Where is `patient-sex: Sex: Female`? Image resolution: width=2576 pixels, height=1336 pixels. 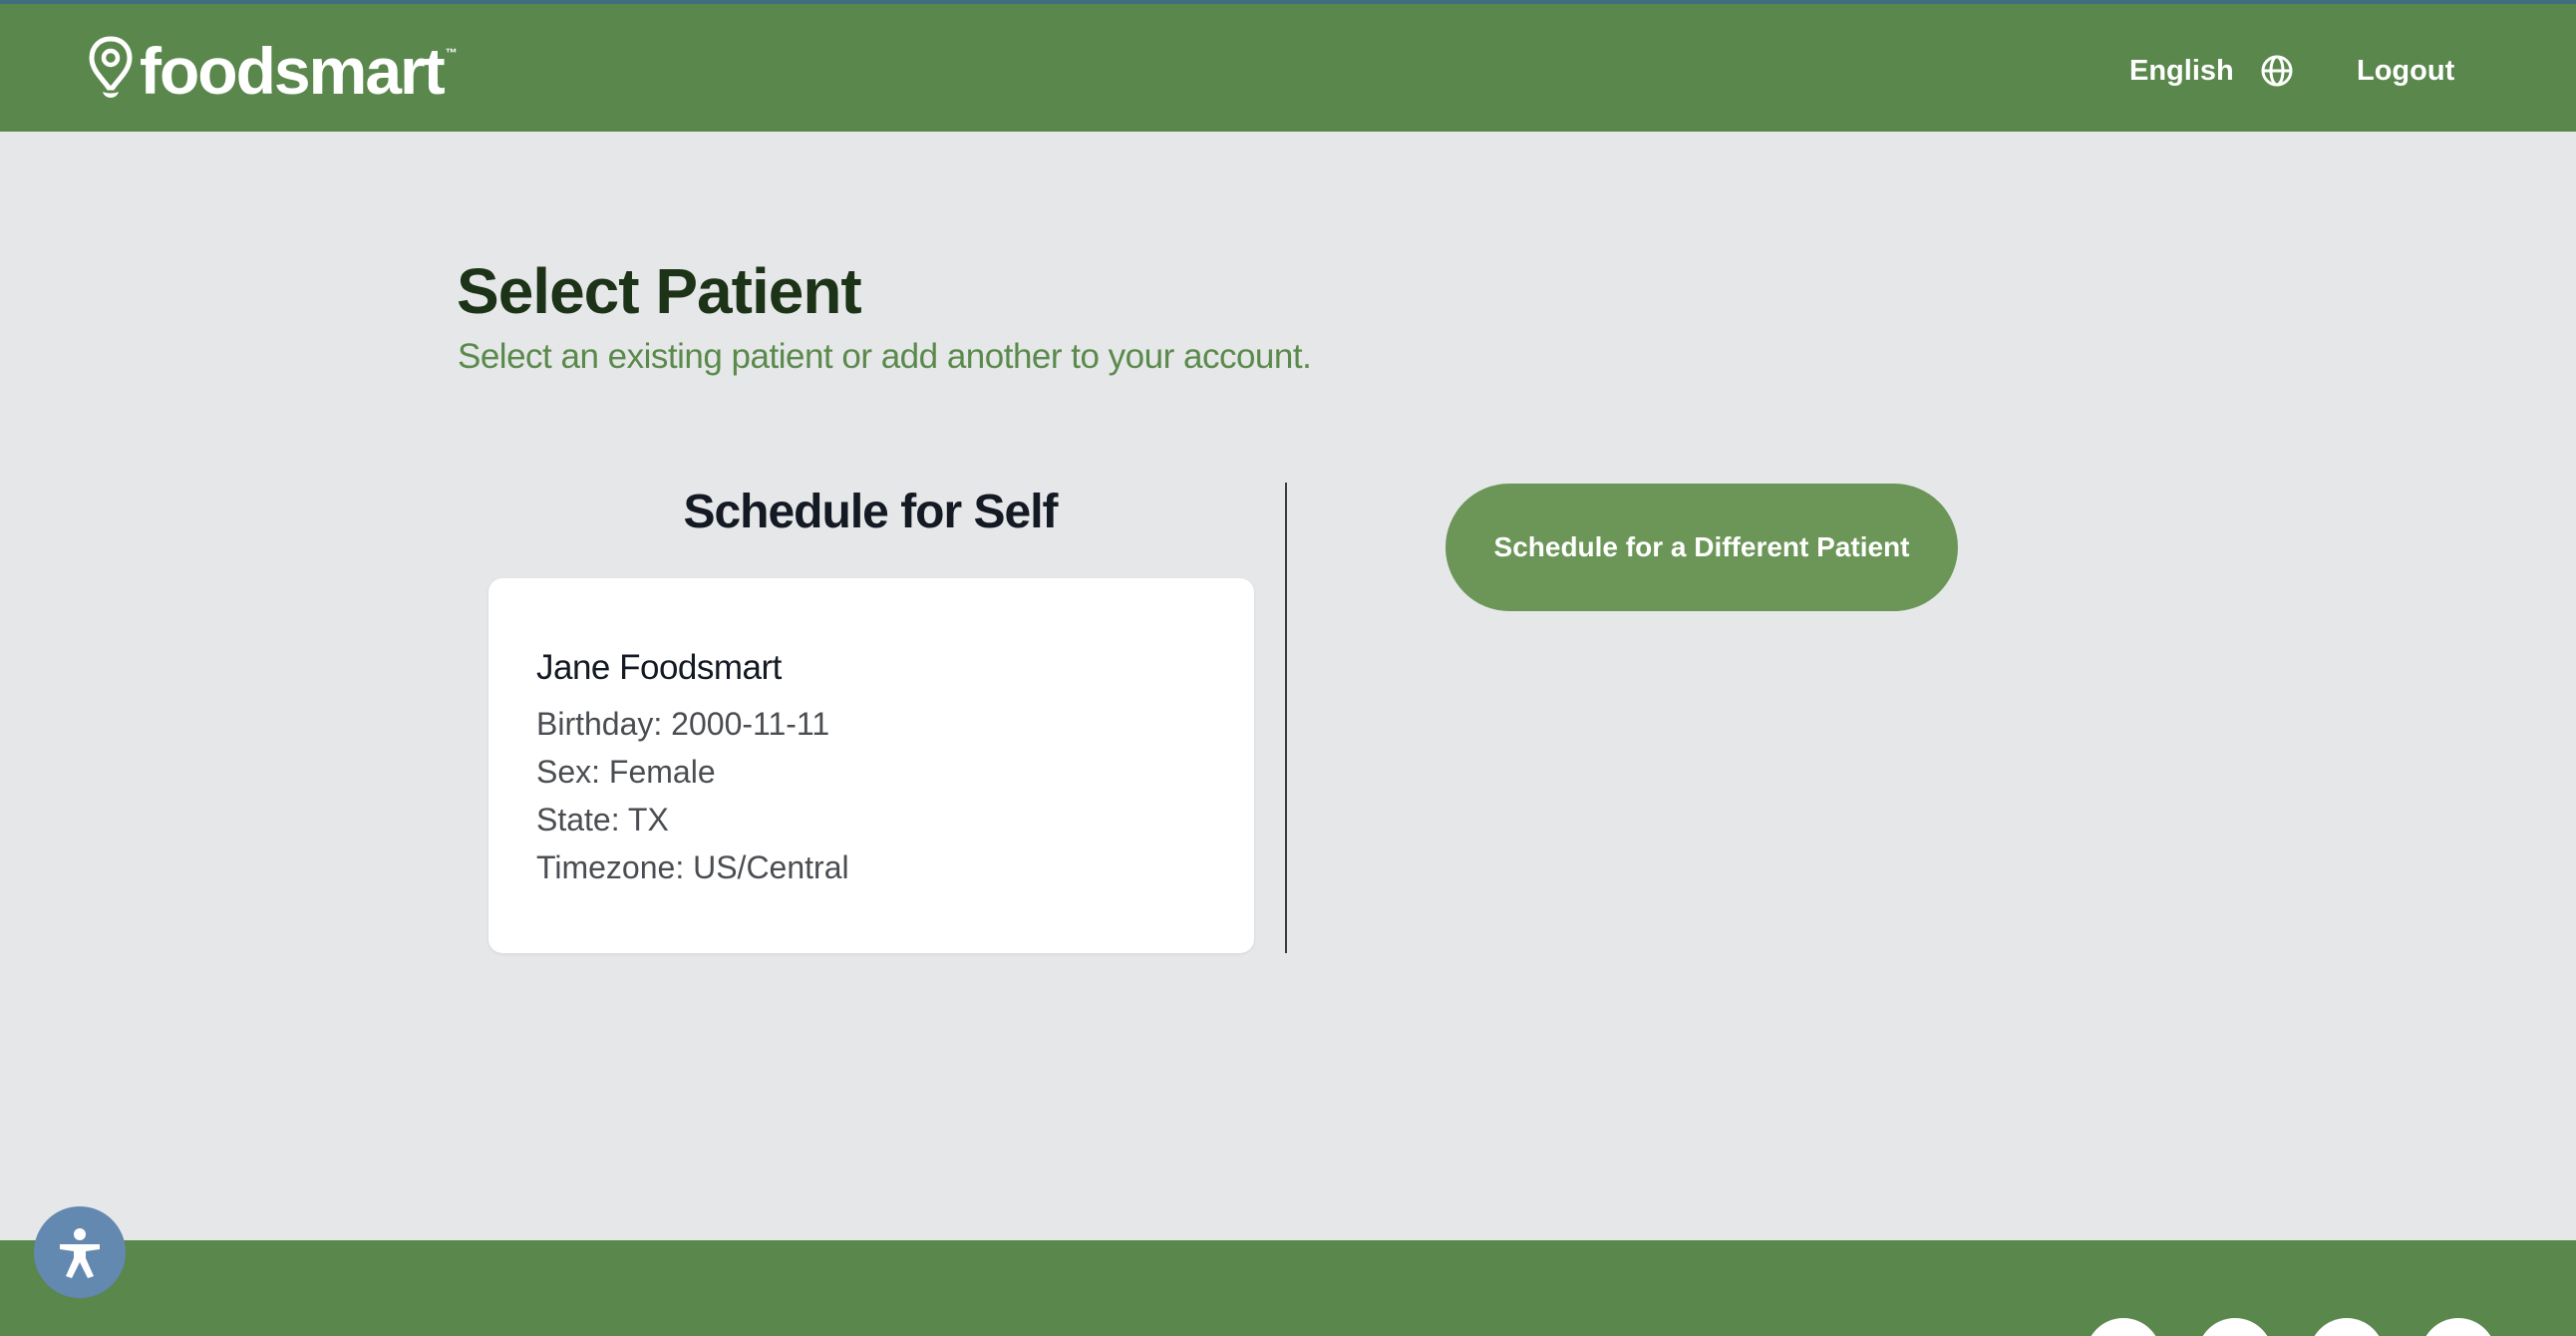
patient-sex: Sex: Female is located at coordinates (626, 772).